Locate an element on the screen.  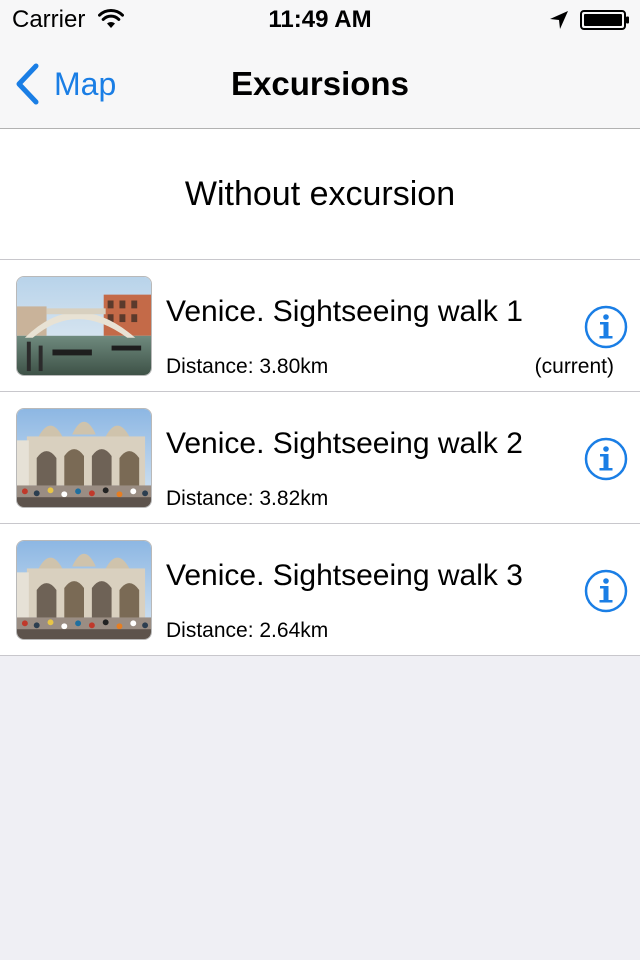
location-arrow-icon is located at coordinates (559, 20).